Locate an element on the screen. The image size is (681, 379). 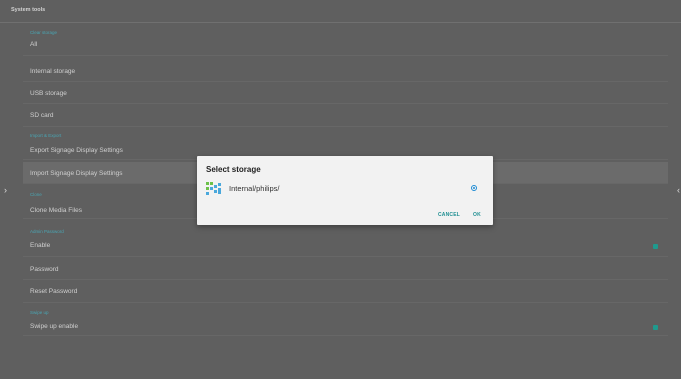
row-enable: Enable is located at coordinates (345, 246).